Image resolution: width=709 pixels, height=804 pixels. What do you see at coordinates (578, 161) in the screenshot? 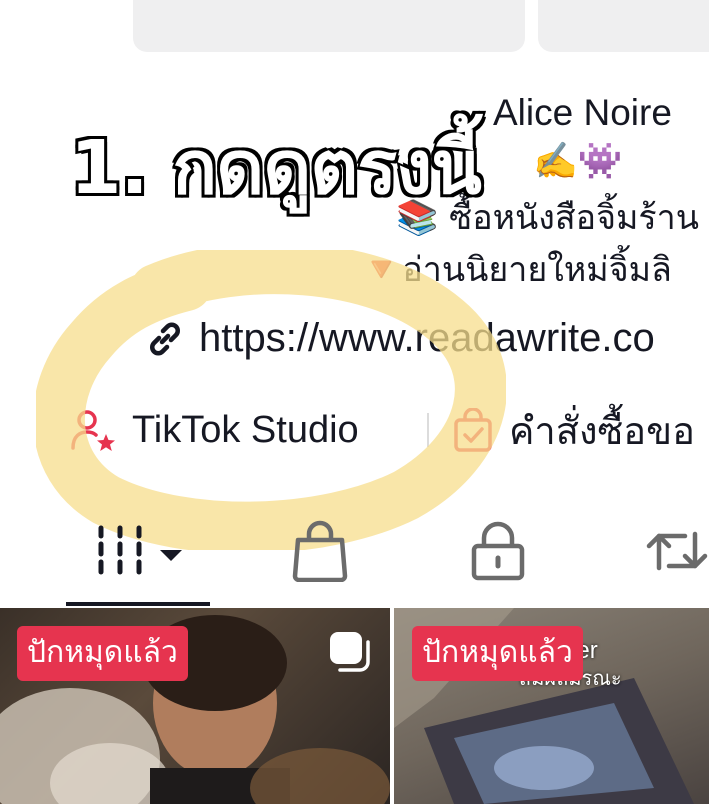
I see `name-emojis: ✍️👾` at bounding box center [578, 161].